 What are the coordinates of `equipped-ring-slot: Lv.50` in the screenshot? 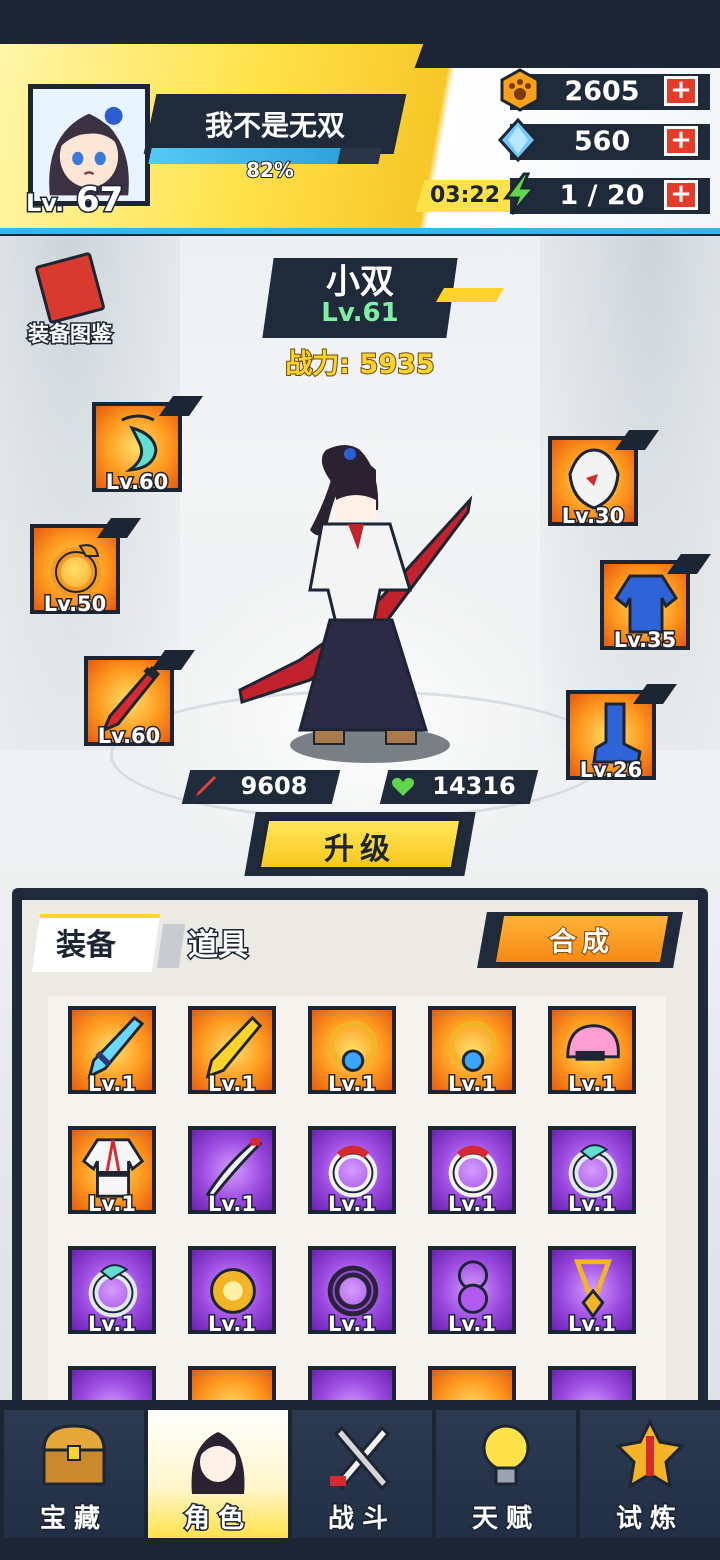 It's located at (86, 568).